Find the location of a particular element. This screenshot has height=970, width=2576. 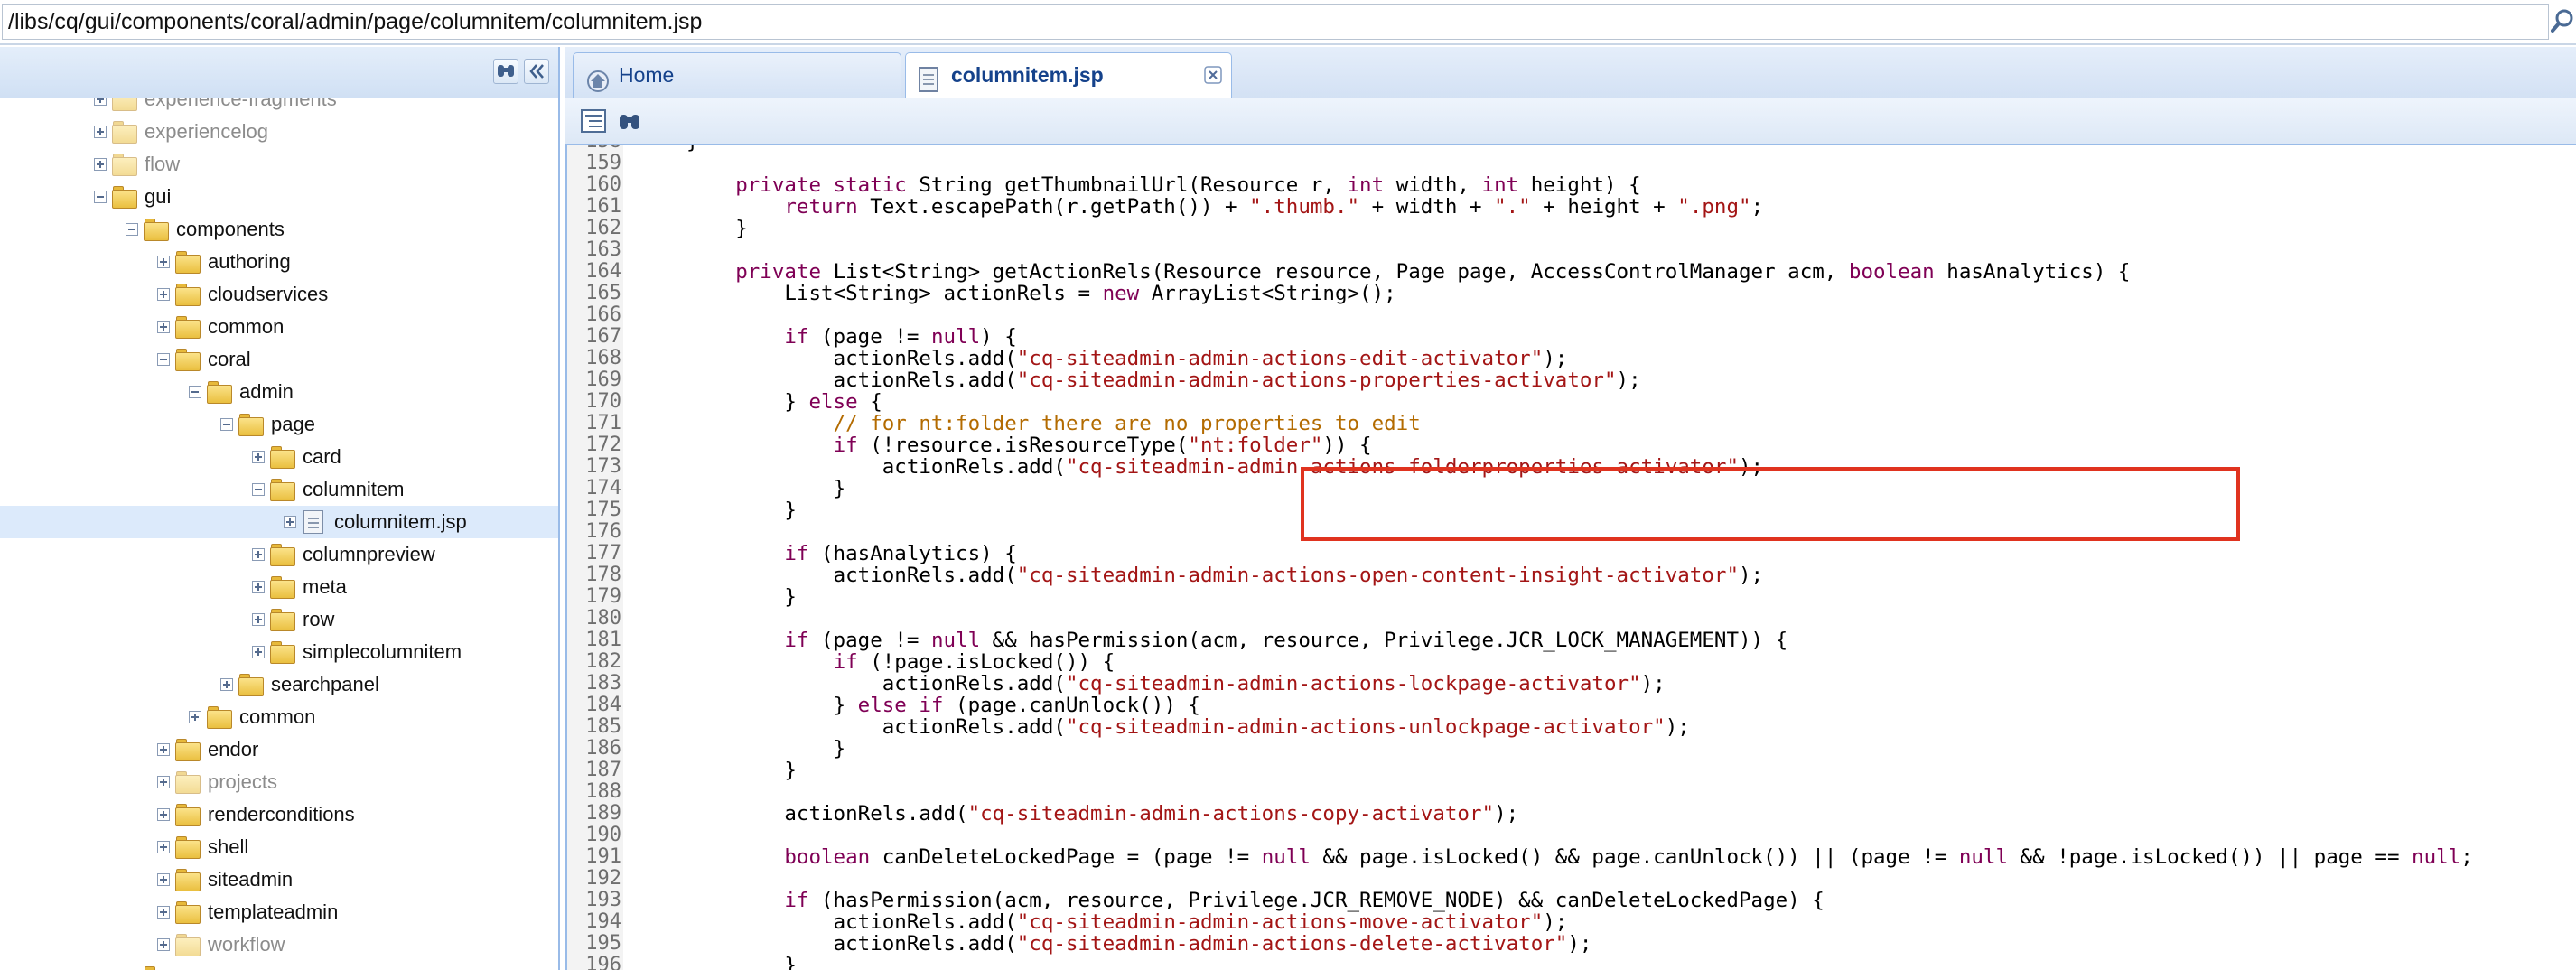

tree-folder-item: card is located at coordinates (279, 457).